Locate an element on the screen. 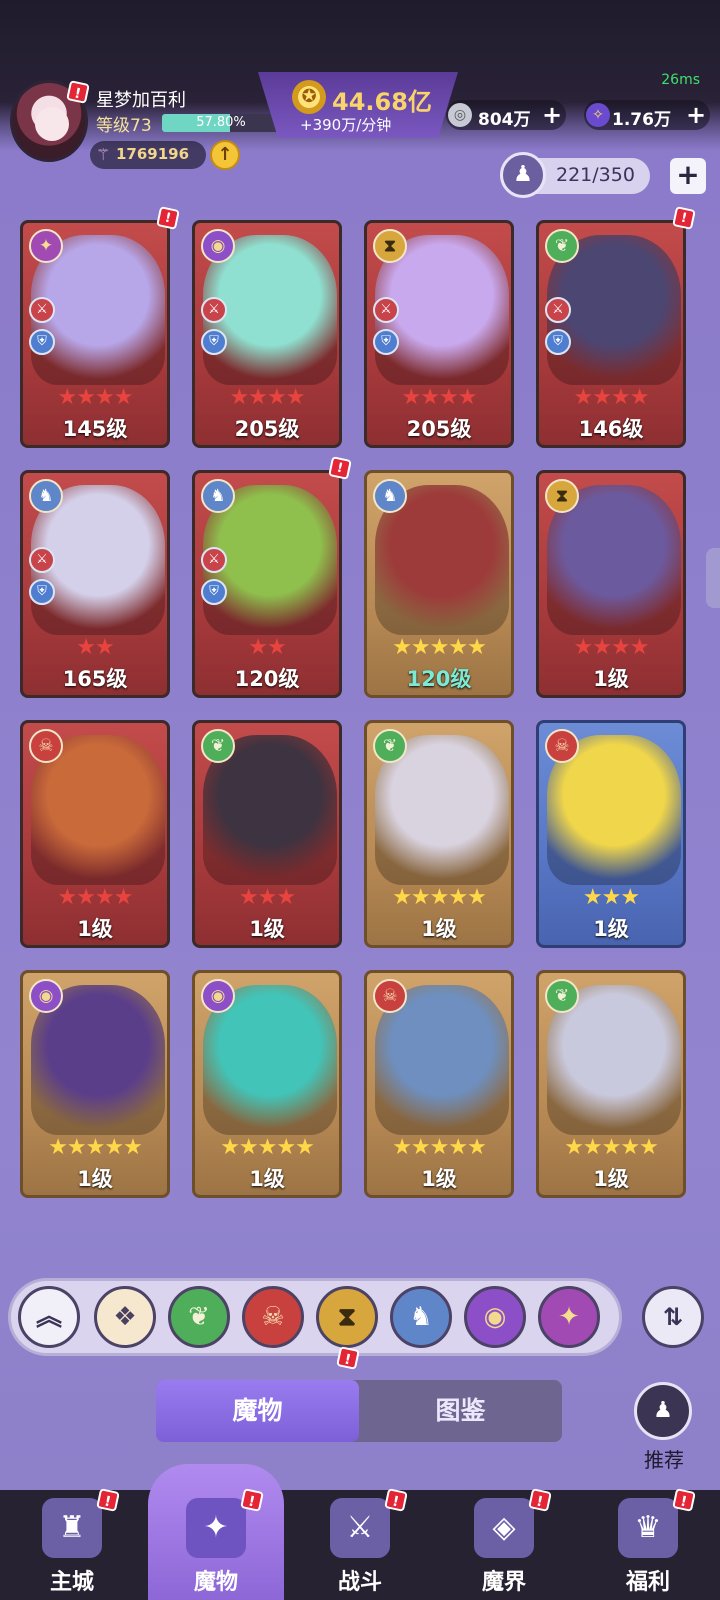 The width and height of the screenshot is (720, 1600). nav-icon: ✦ is located at coordinates (216, 1528).